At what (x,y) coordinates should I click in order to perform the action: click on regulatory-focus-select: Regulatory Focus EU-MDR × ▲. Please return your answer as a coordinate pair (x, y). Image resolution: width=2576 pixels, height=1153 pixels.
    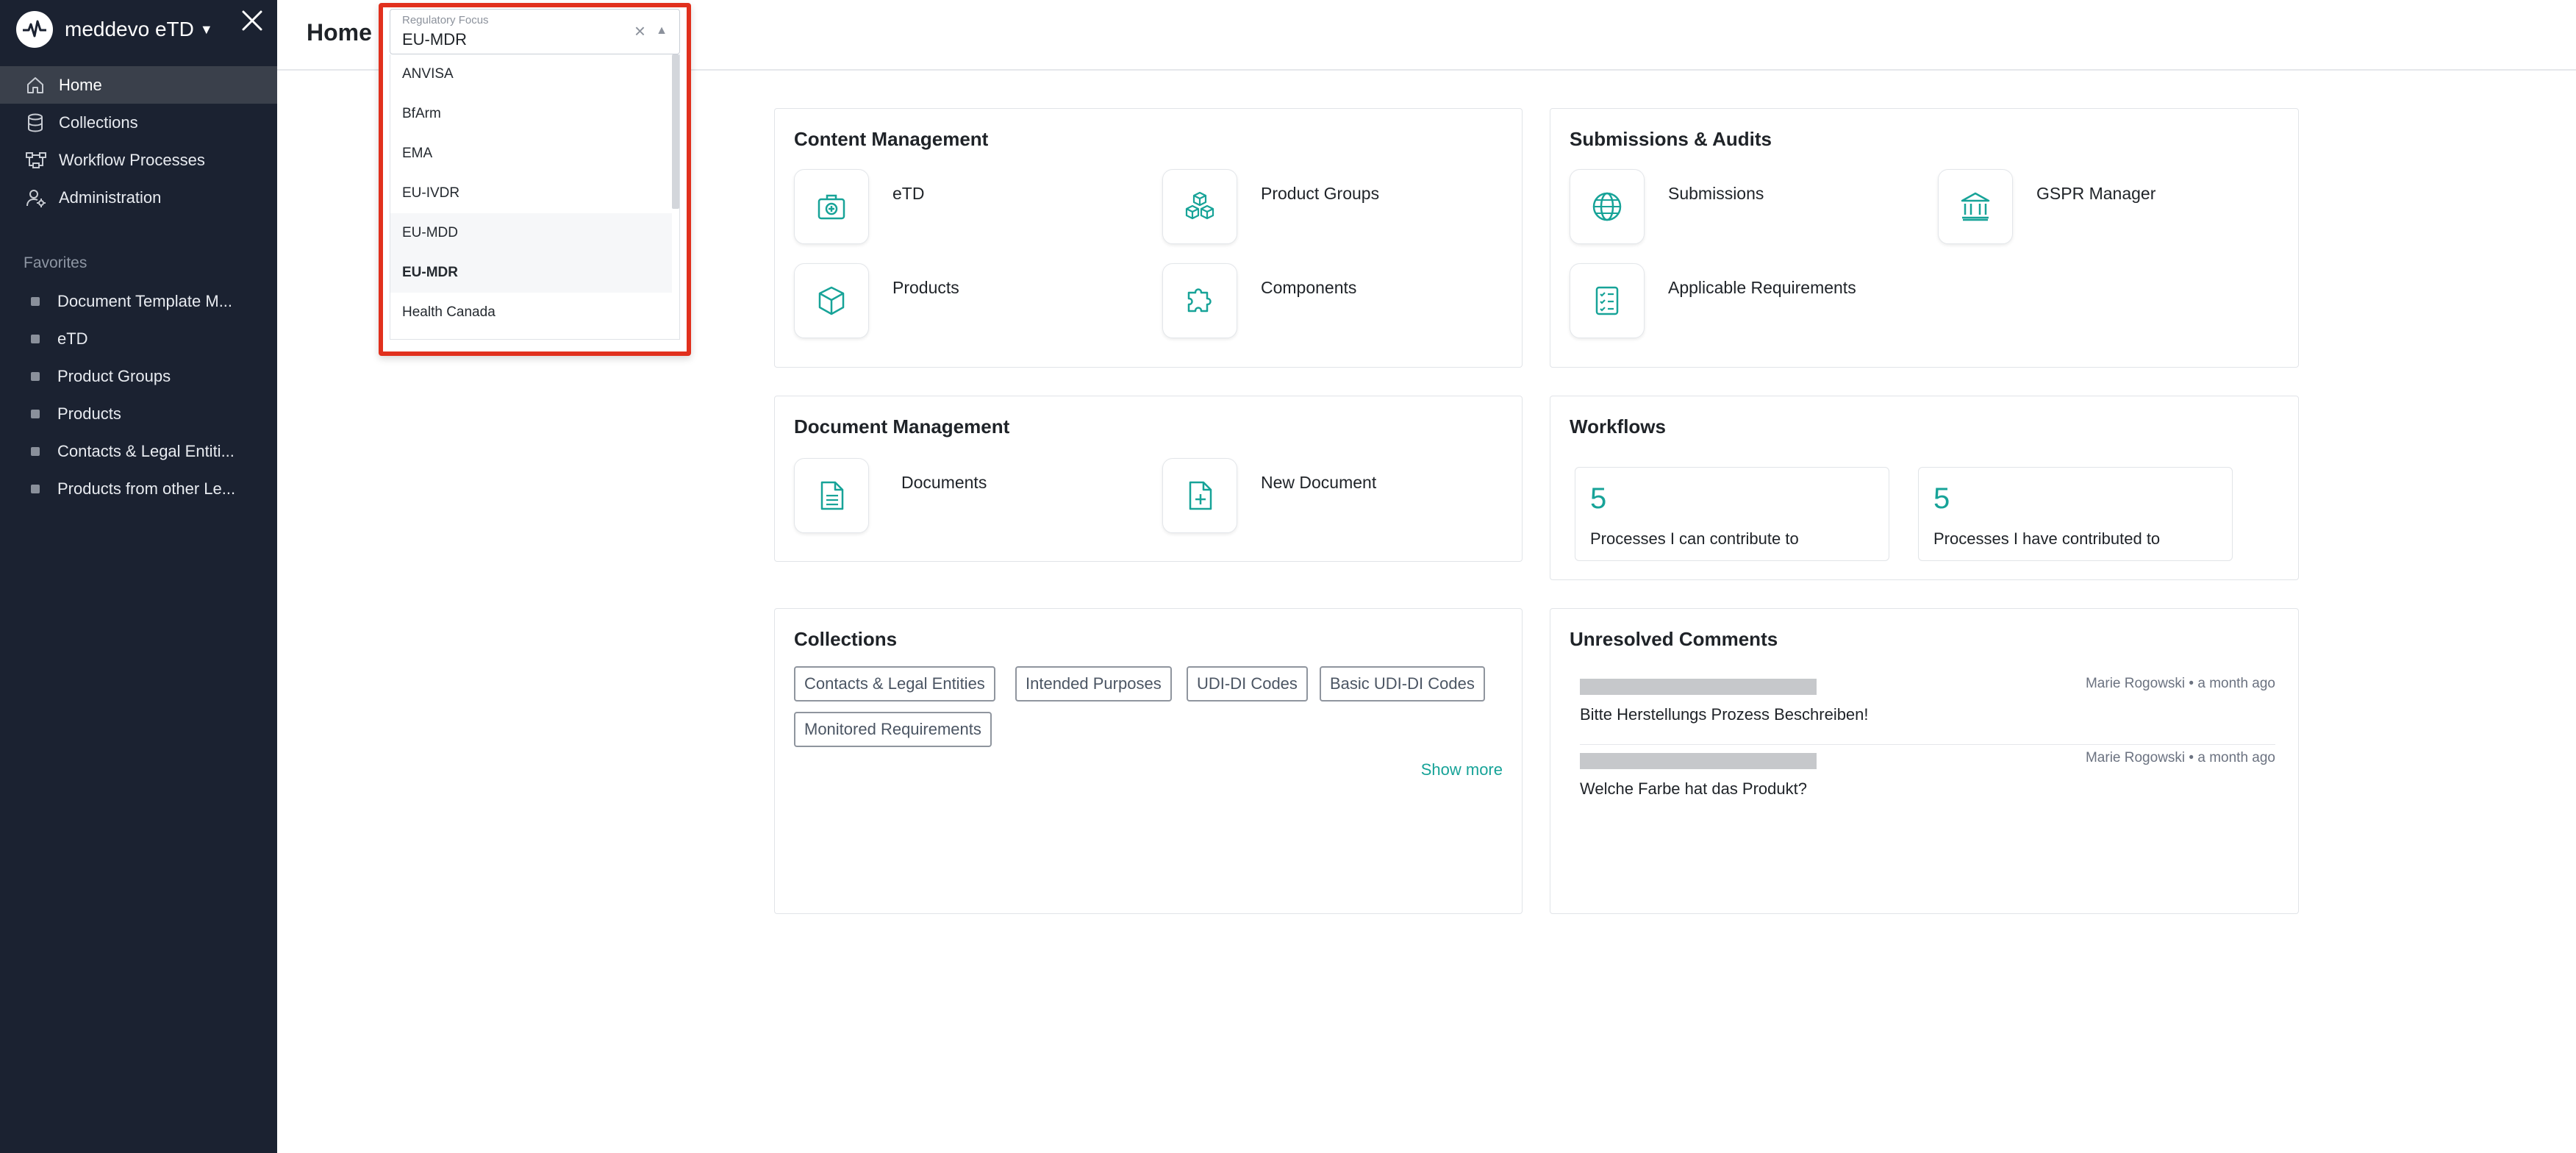
    Looking at the image, I should click on (535, 31).